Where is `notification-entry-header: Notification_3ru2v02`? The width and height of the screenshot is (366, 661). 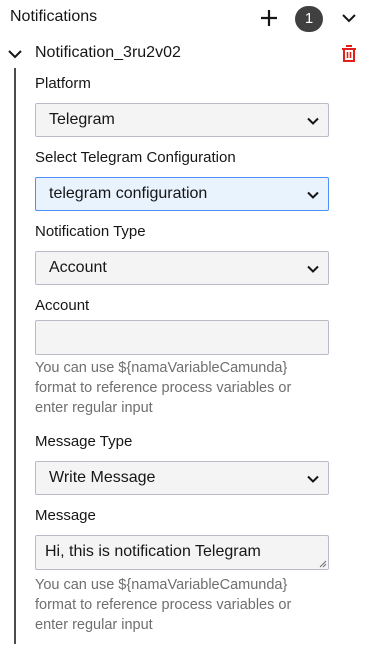
notification-entry-header: Notification_3ru2v02 is located at coordinates (183, 54).